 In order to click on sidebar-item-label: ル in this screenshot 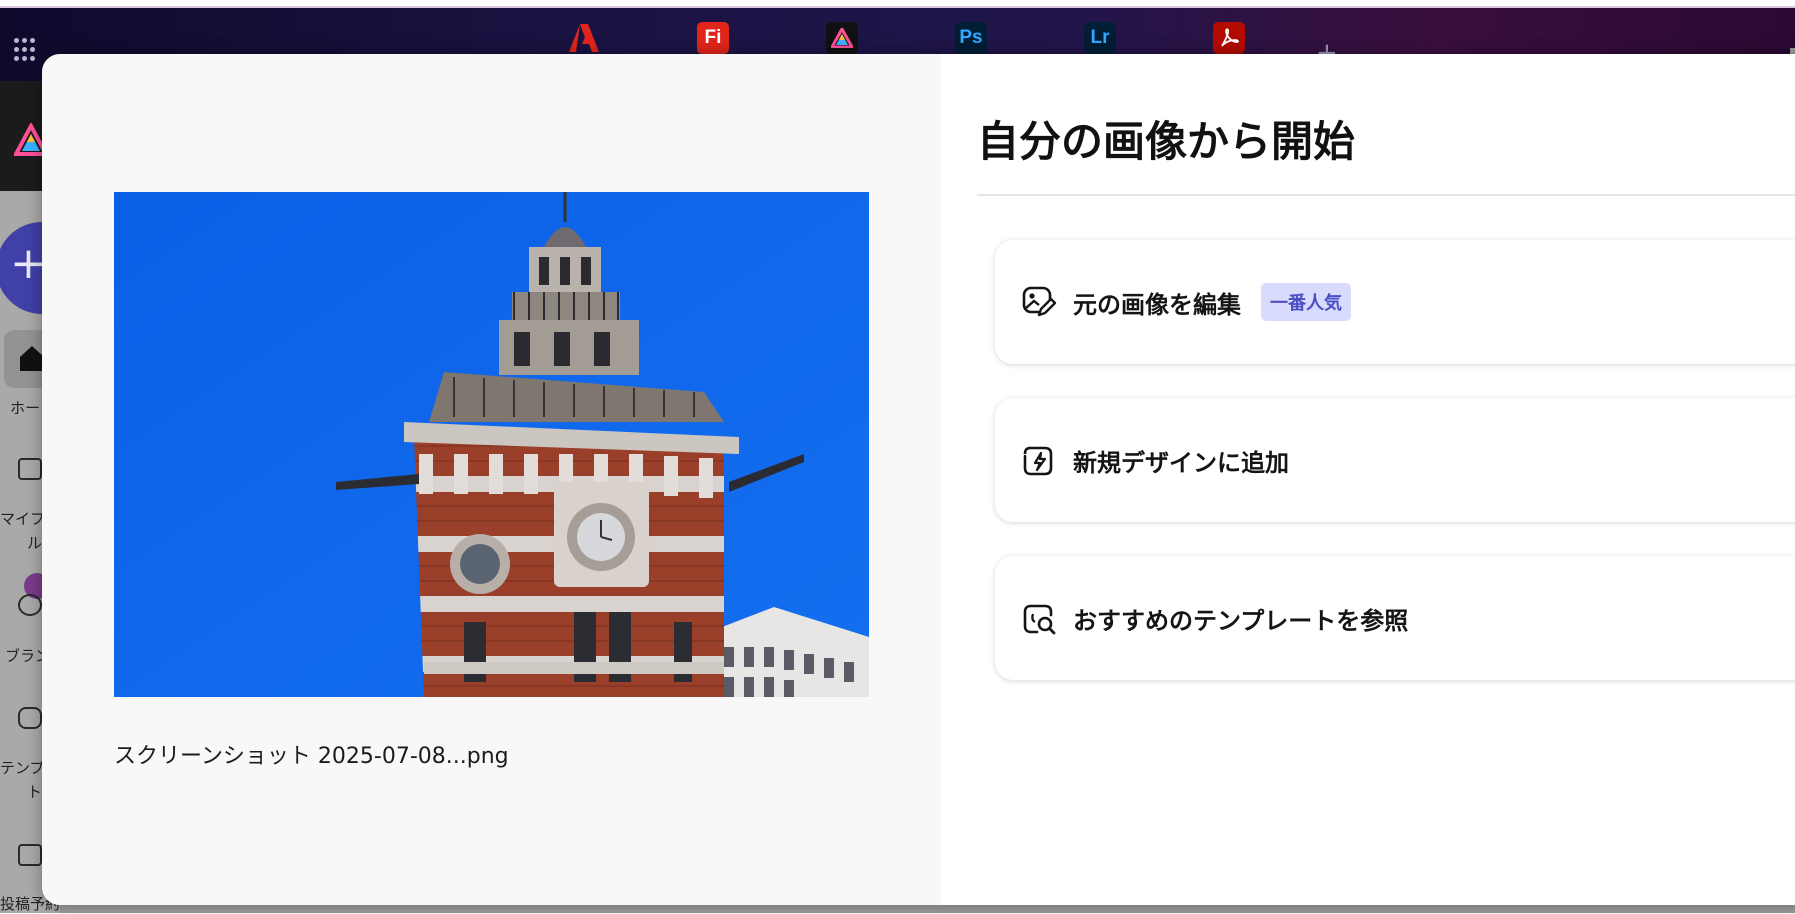, I will do `click(35, 543)`.